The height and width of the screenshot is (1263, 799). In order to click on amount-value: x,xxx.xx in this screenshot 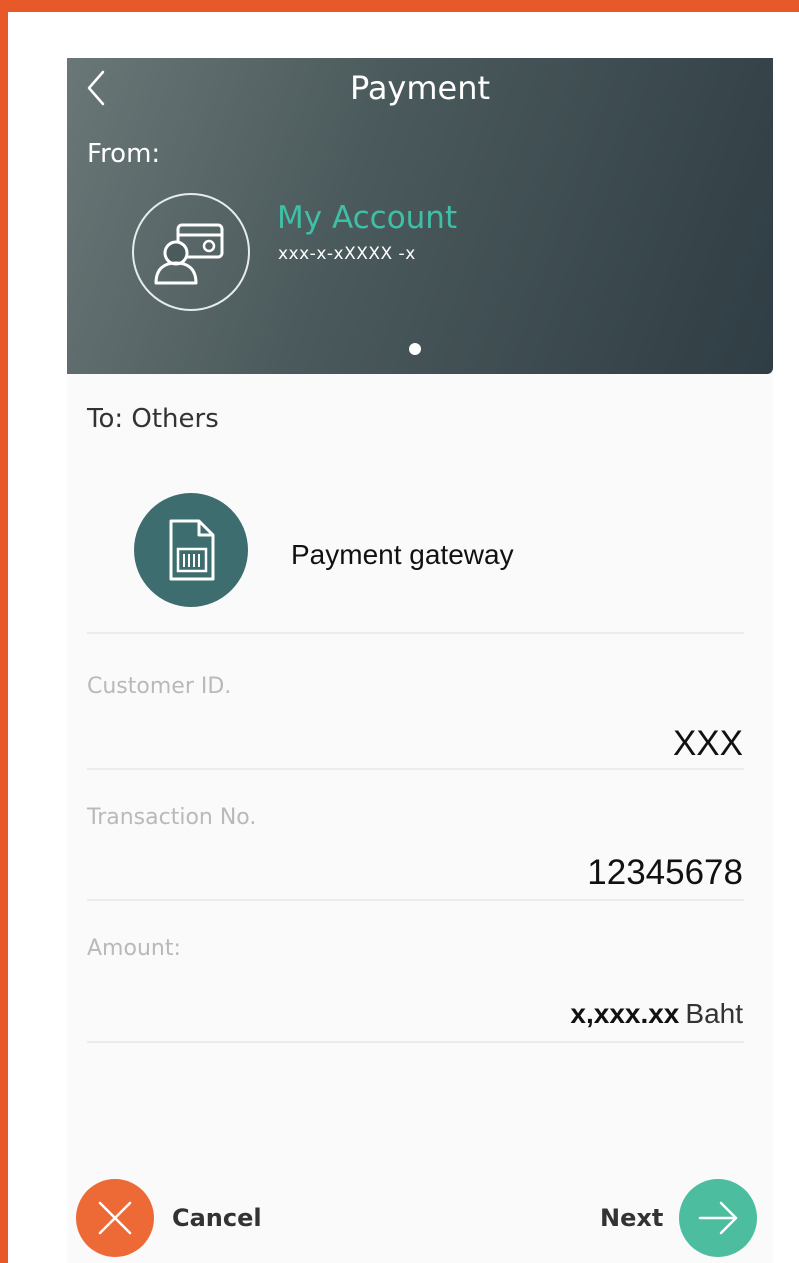, I will do `click(625, 1013)`.